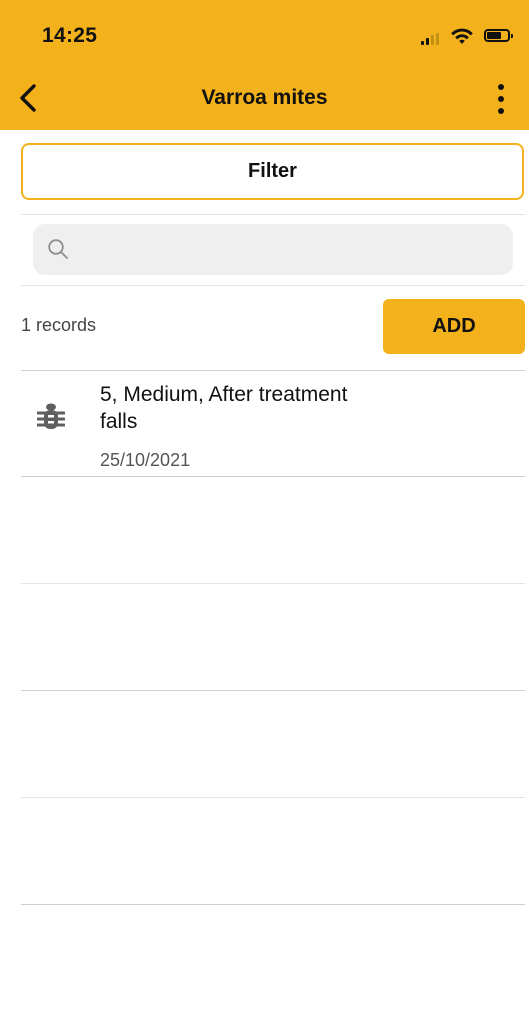  Describe the element at coordinates (273, 249) in the screenshot. I see `search-input` at that location.